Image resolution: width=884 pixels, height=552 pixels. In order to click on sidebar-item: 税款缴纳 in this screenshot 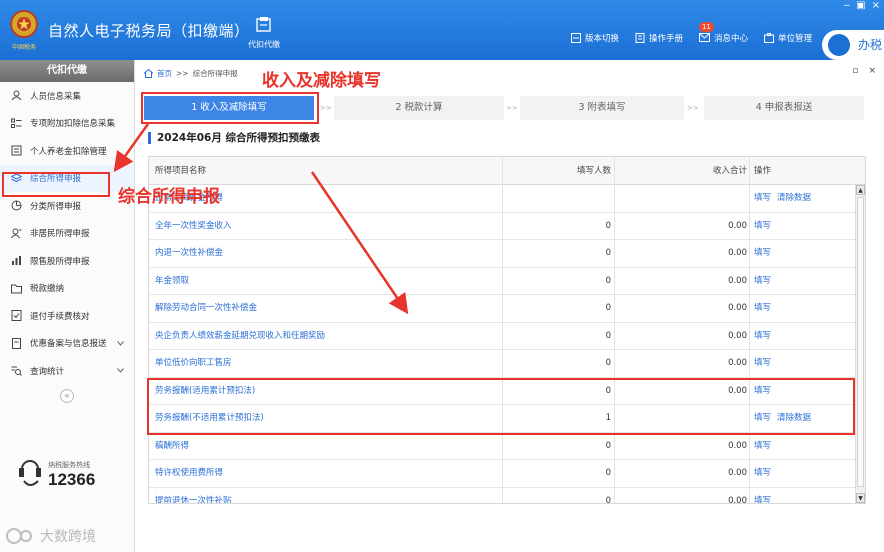, I will do `click(67, 289)`.